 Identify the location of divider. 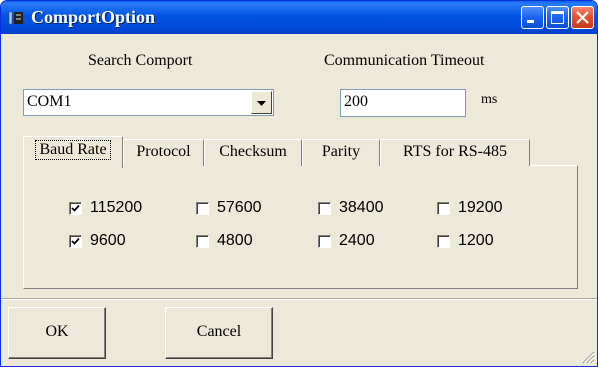
(299, 299).